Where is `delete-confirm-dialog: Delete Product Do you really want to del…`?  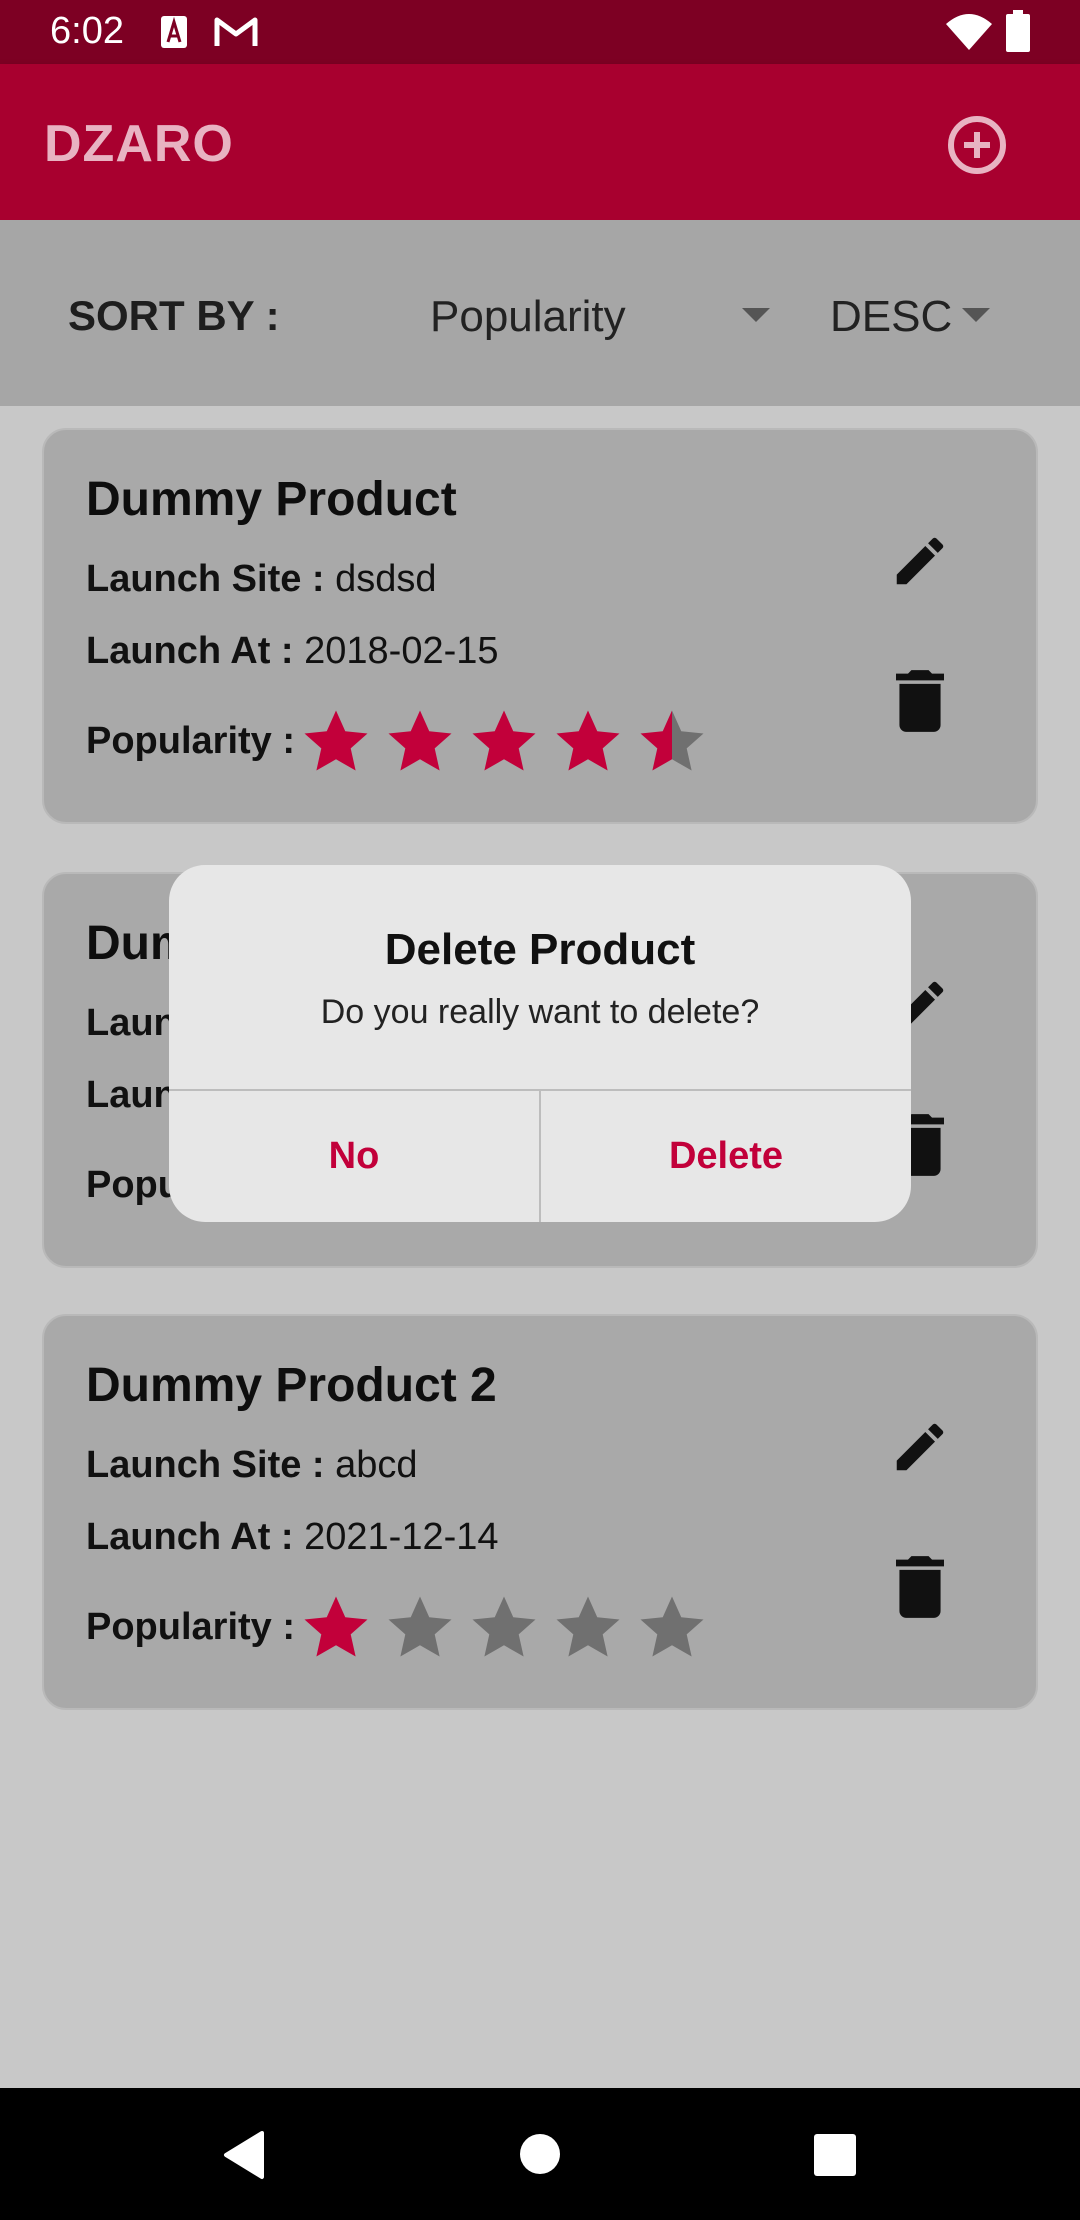 delete-confirm-dialog: Delete Product Do you really want to del… is located at coordinates (540, 1043).